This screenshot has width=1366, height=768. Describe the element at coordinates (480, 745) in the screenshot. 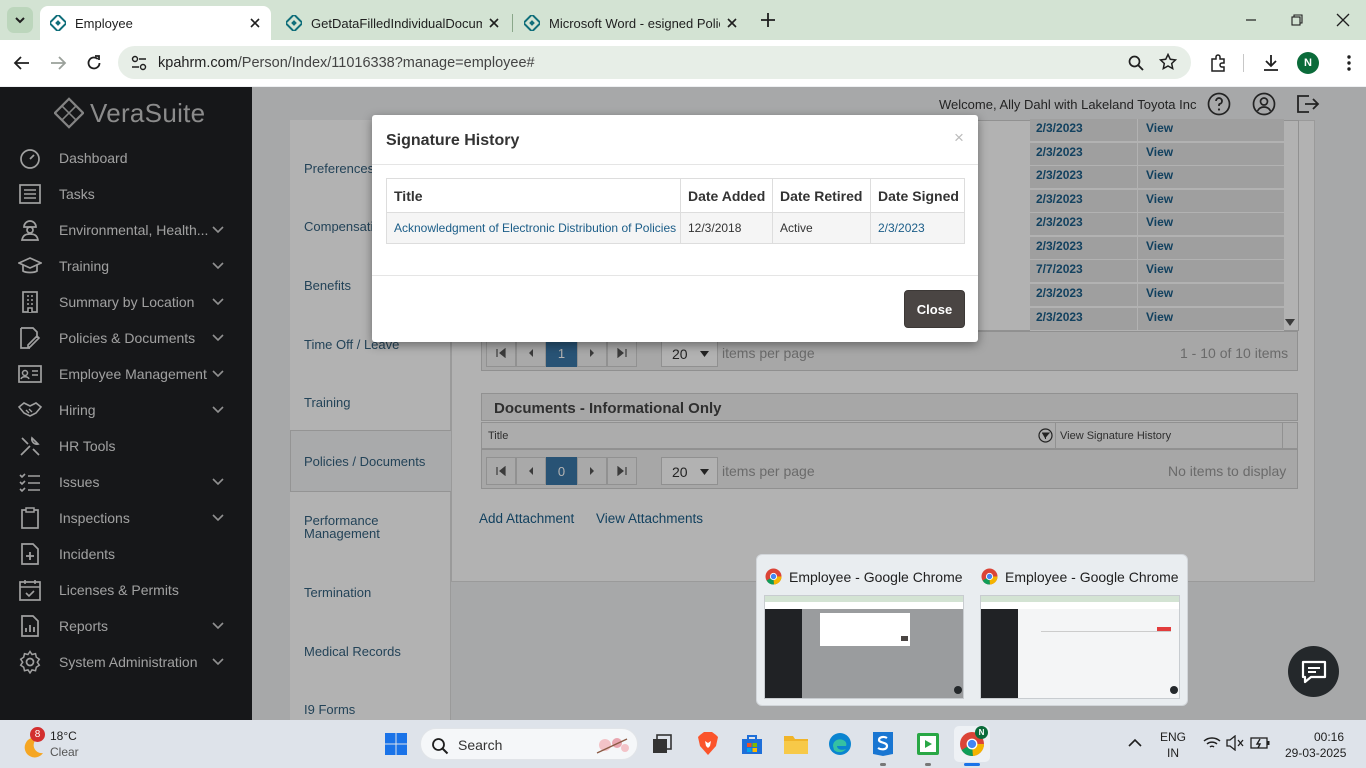

I see `search-placeholder: Search` at that location.